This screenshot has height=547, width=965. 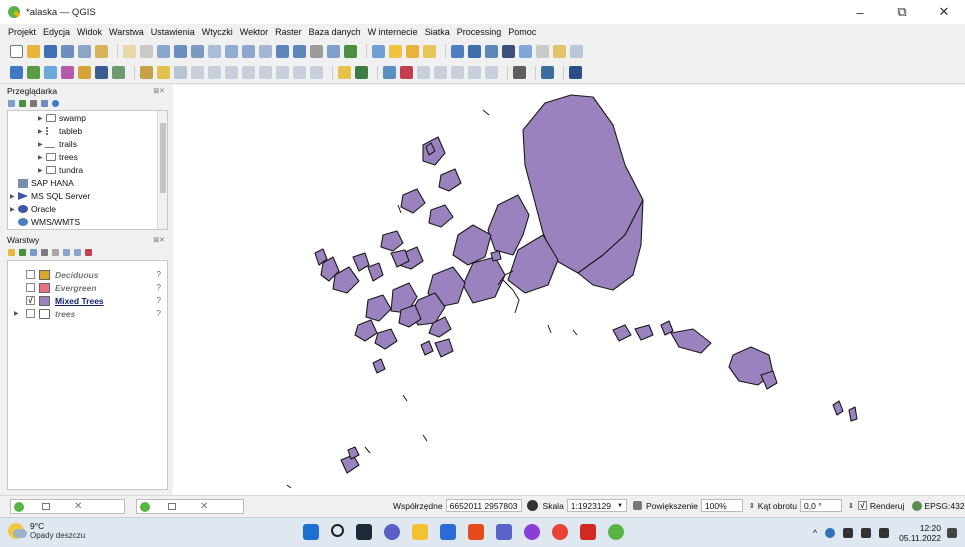 What do you see at coordinates (830, 533) in the screenshot?
I see `onedrive-icon` at bounding box center [830, 533].